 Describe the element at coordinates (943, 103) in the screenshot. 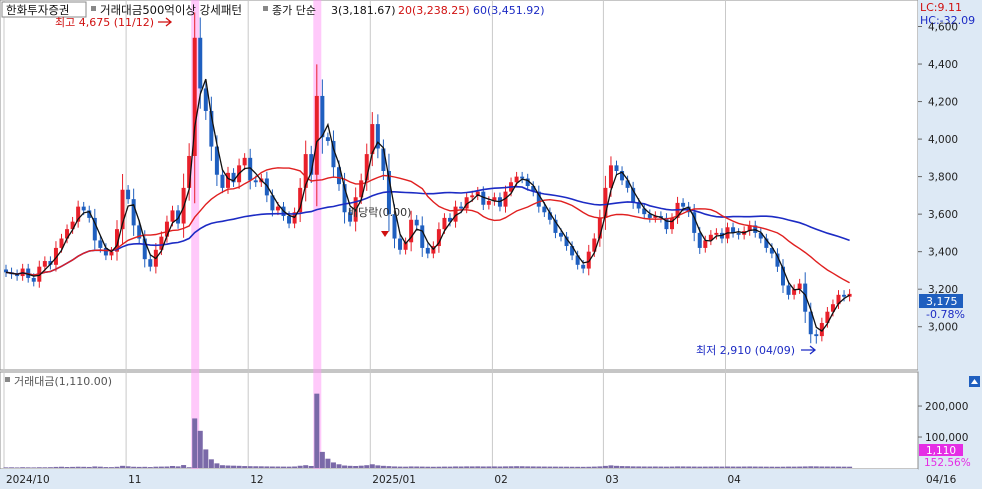

I see `price-tick-label: 4,200` at that location.